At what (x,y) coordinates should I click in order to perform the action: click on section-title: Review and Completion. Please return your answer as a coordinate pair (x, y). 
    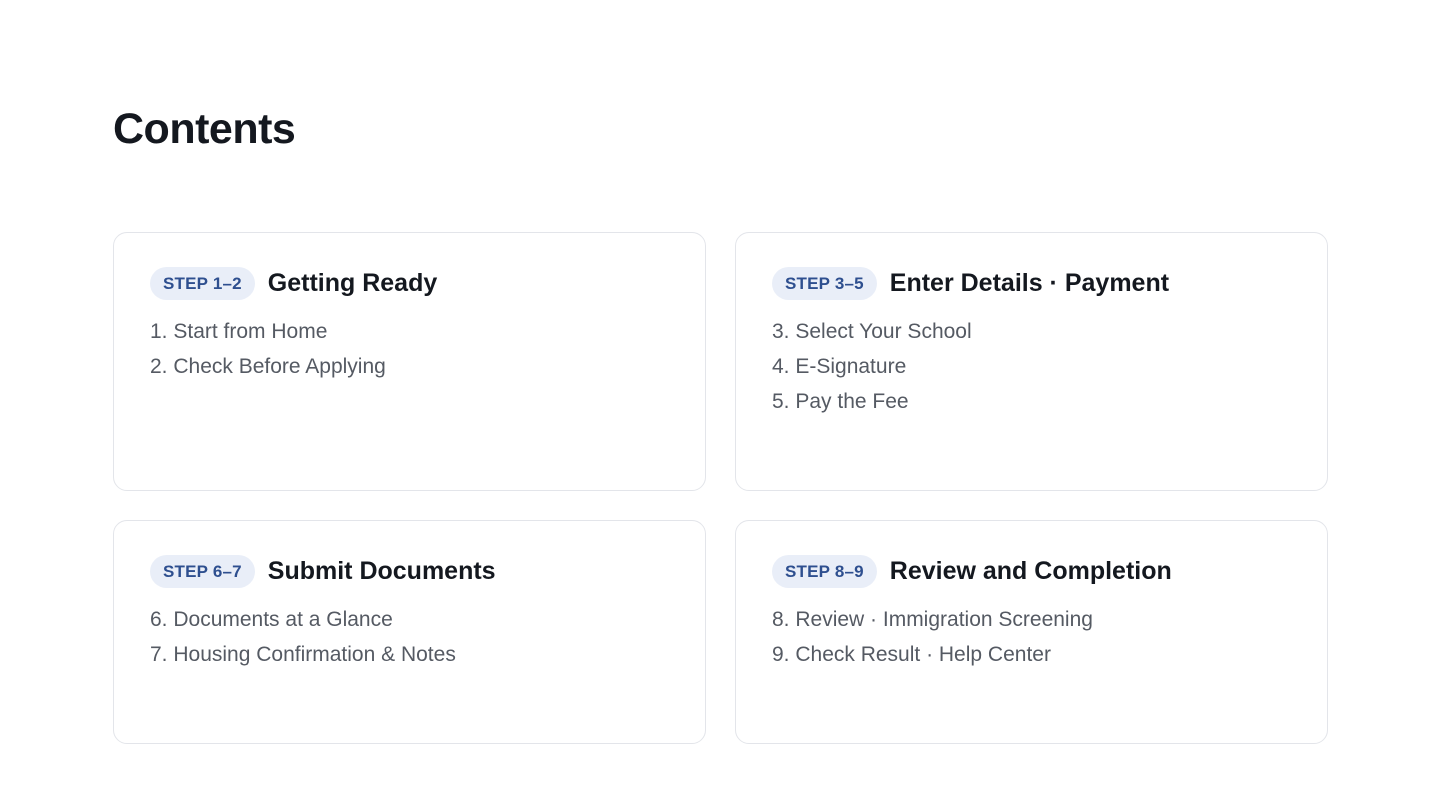
    Looking at the image, I should click on (1030, 570).